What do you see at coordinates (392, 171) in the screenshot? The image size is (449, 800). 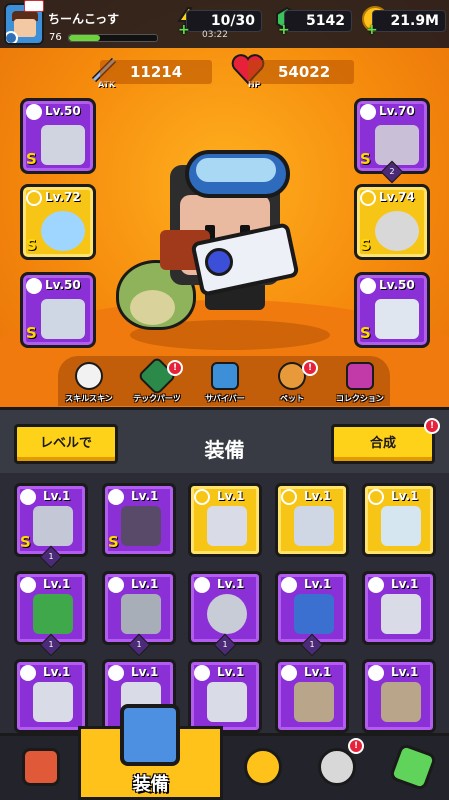 I see `rank-value: 2` at bounding box center [392, 171].